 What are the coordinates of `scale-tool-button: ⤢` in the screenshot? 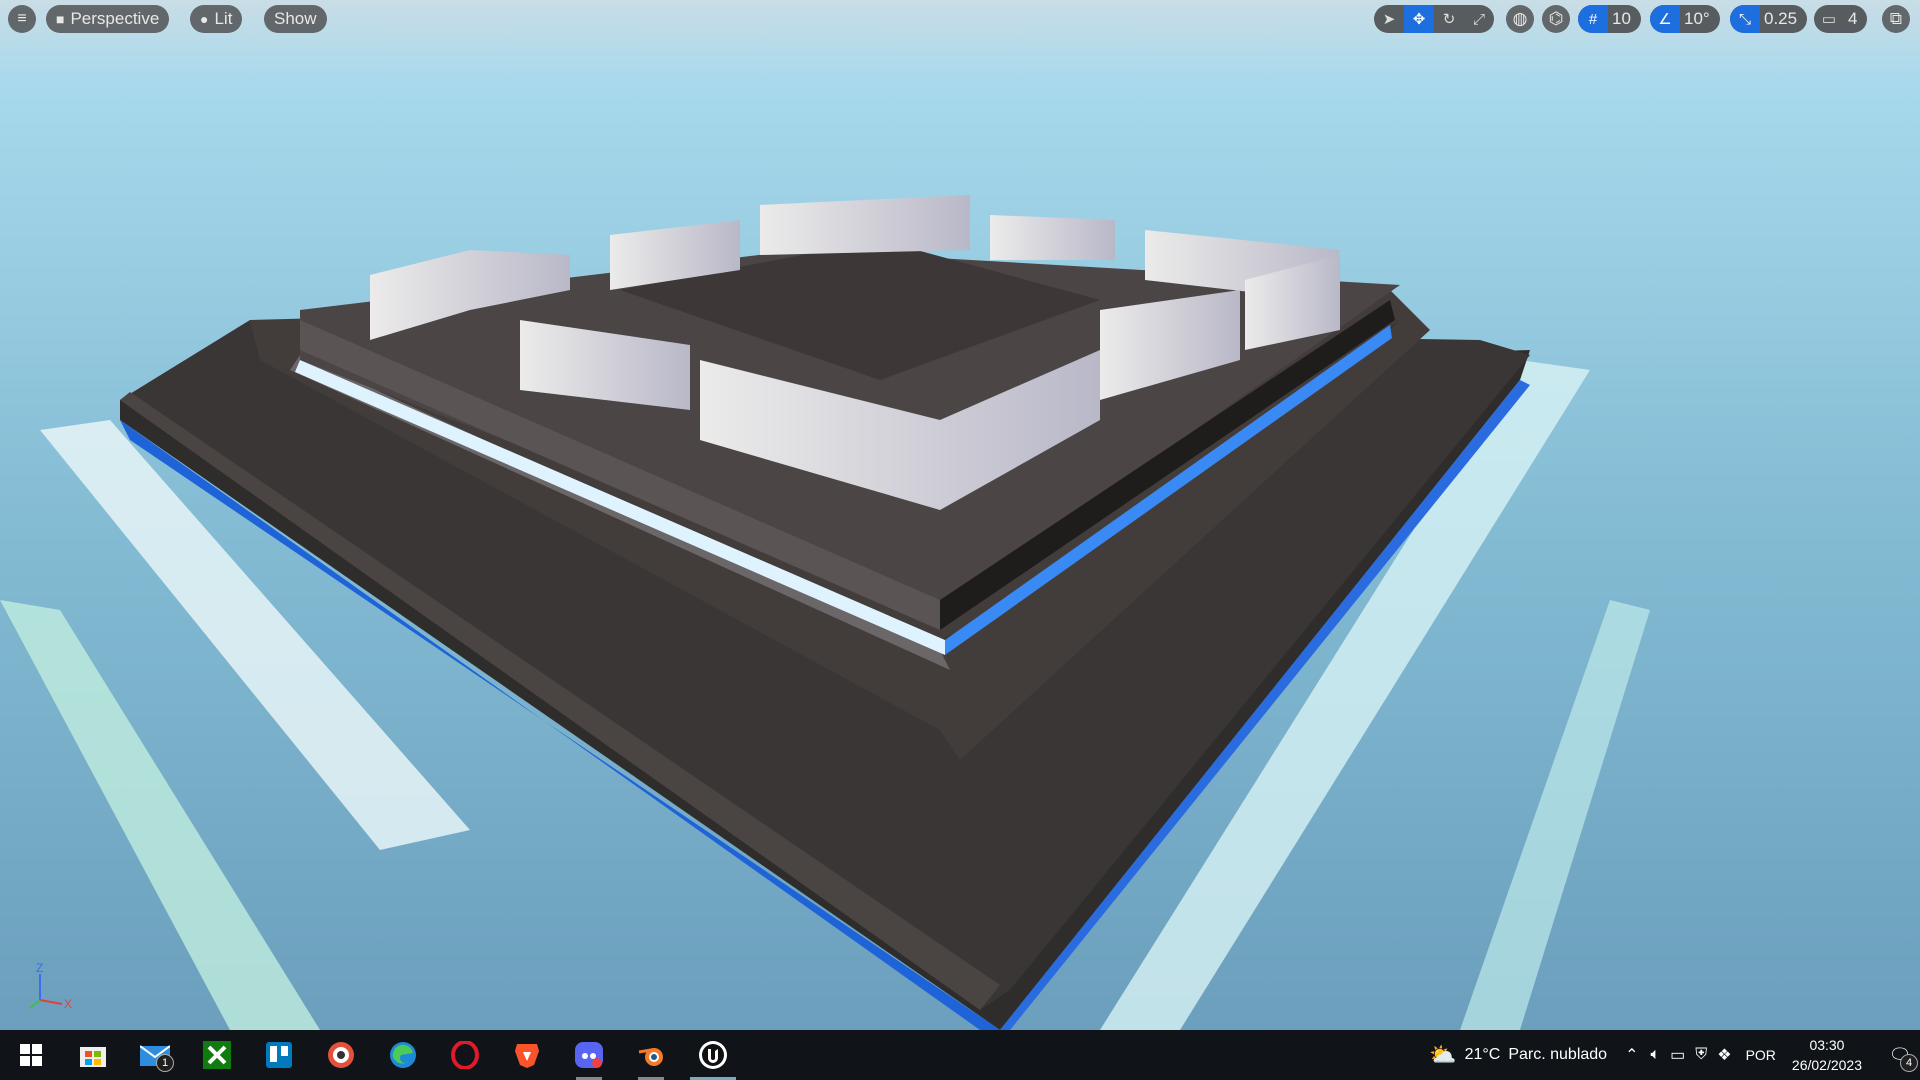 It's located at (1479, 19).